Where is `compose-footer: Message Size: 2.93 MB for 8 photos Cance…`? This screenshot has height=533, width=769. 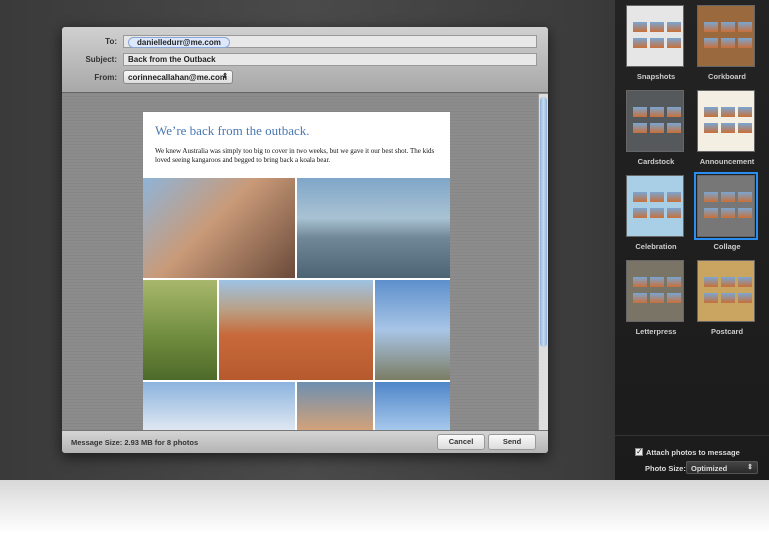
compose-footer: Message Size: 2.93 MB for 8 photos Cance… is located at coordinates (305, 441).